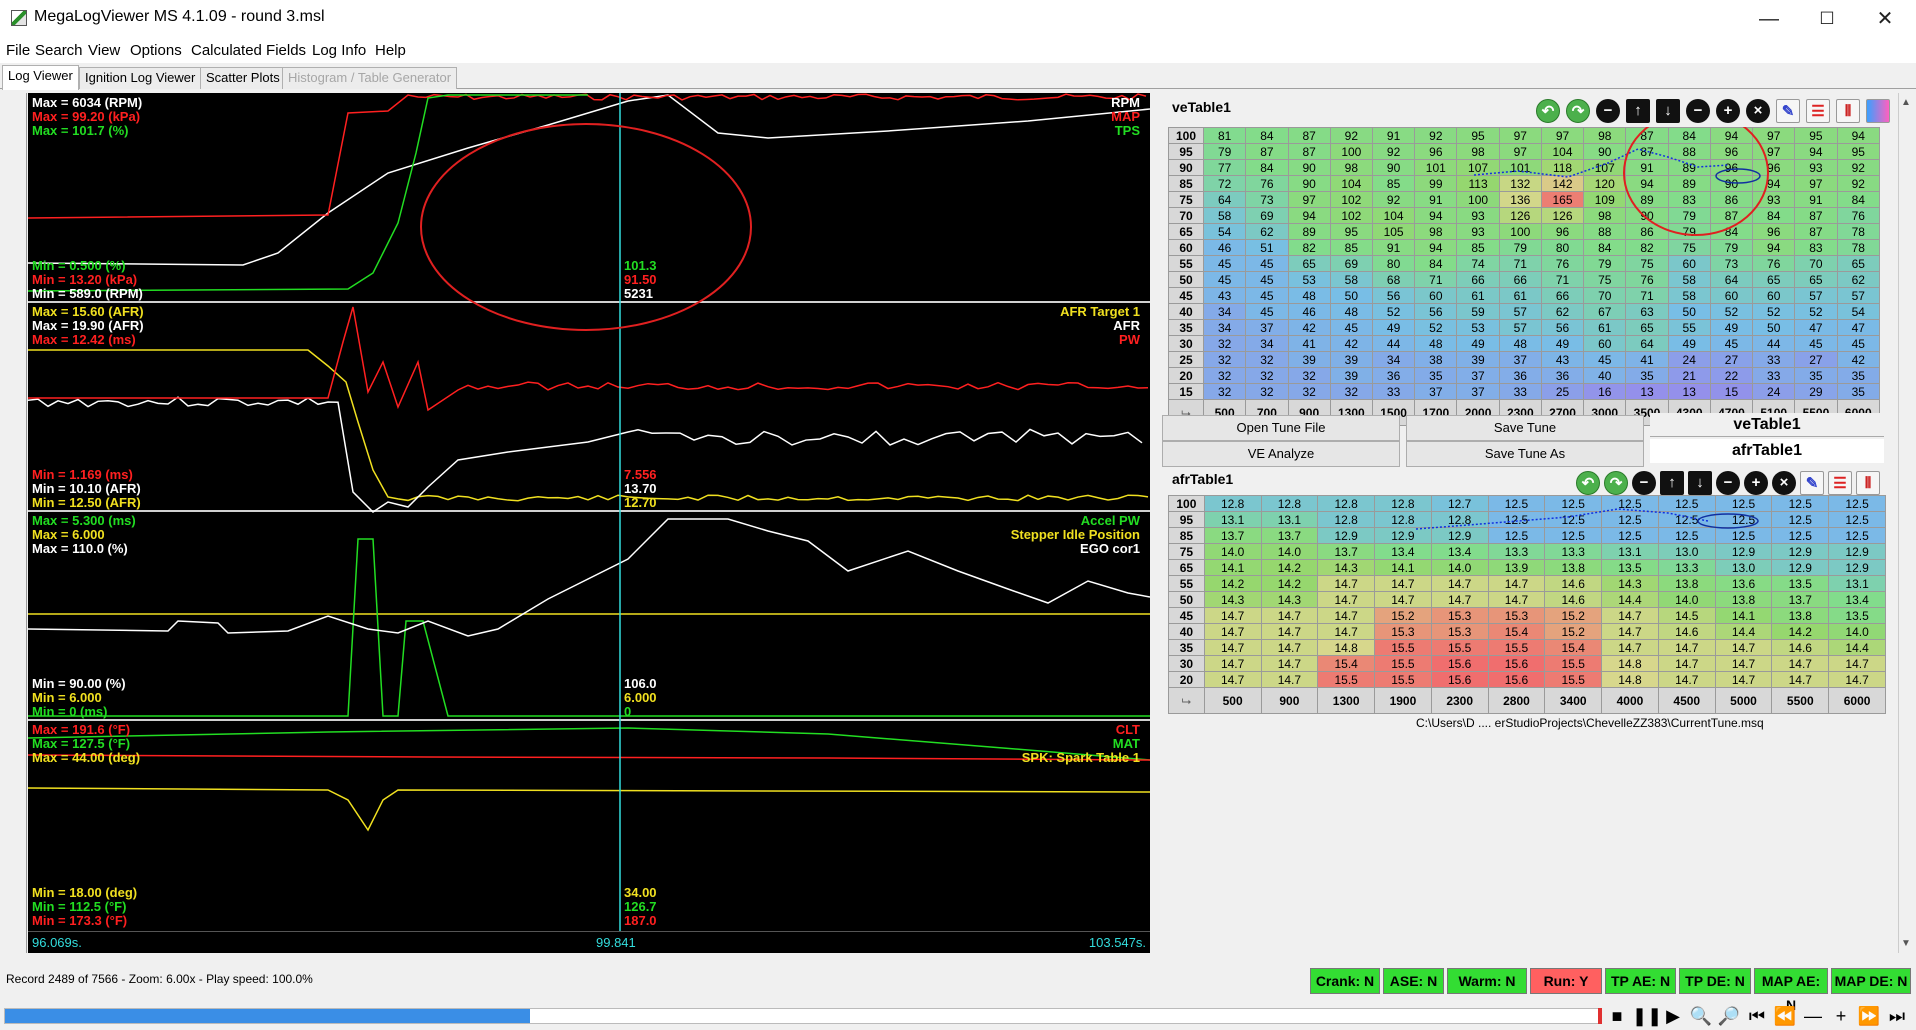 This screenshot has width=1916, height=1030. What do you see at coordinates (1525, 428) in the screenshot?
I see `save-tune-button: Save Tune` at bounding box center [1525, 428].